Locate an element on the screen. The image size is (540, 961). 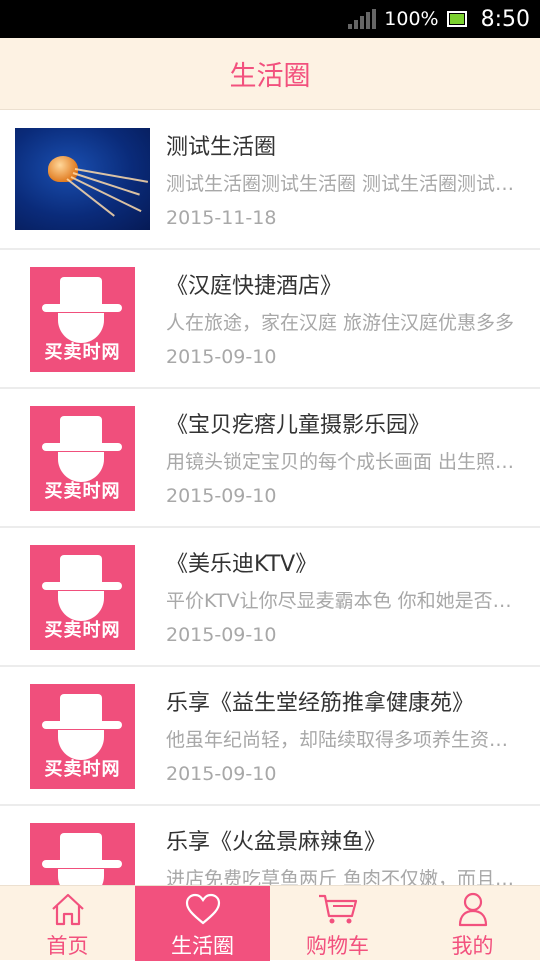
tab-label: 首页 is located at coordinates (67, 946).